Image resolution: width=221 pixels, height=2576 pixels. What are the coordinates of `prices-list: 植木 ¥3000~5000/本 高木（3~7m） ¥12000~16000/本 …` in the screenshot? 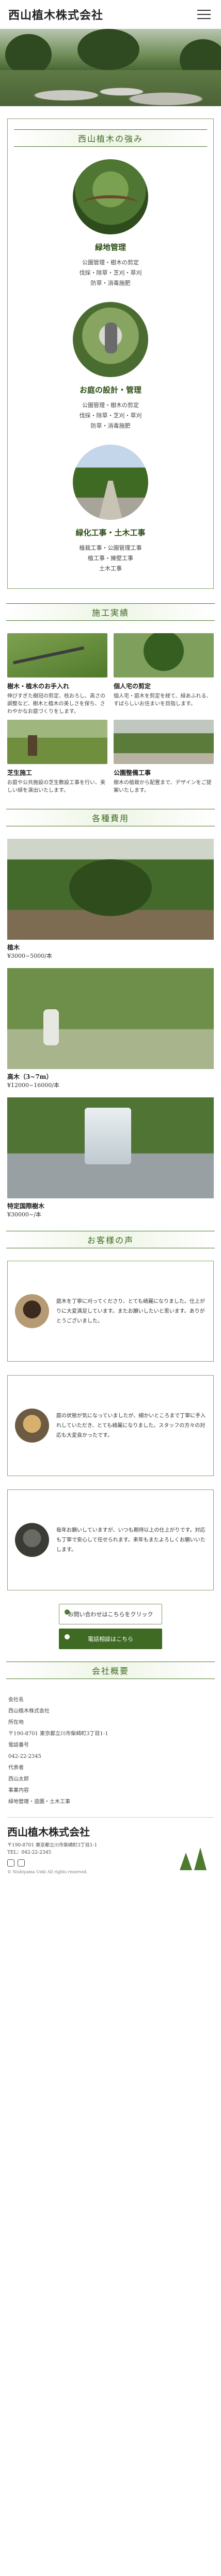 It's located at (110, 1028).